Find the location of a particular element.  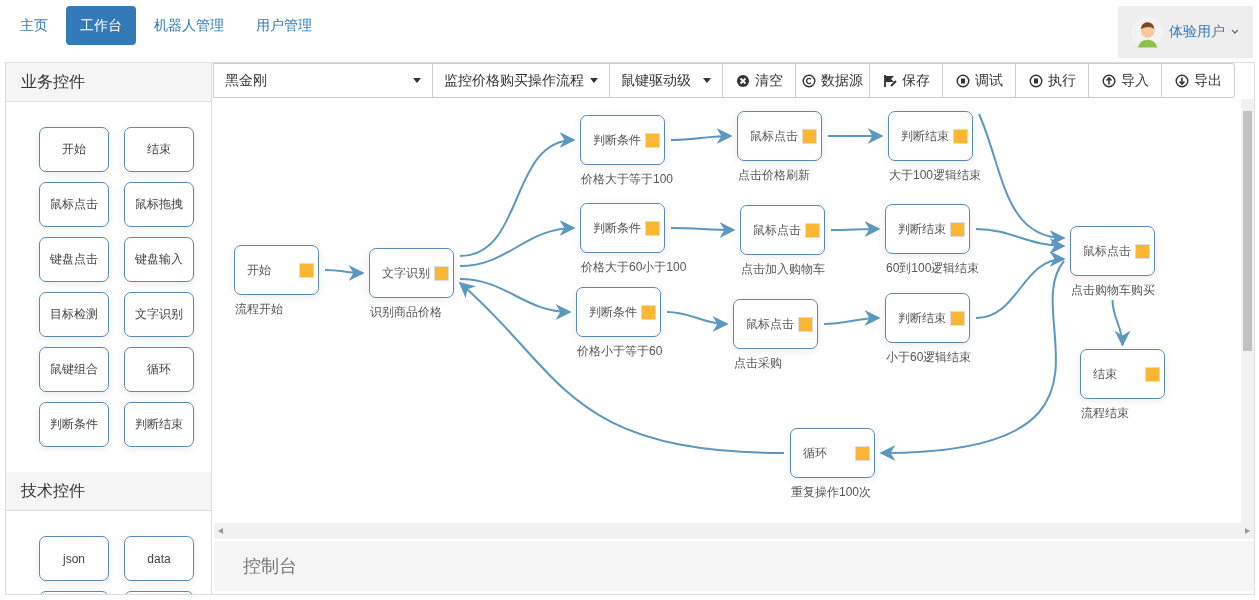

toolbar-button: 清空 is located at coordinates (759, 80).